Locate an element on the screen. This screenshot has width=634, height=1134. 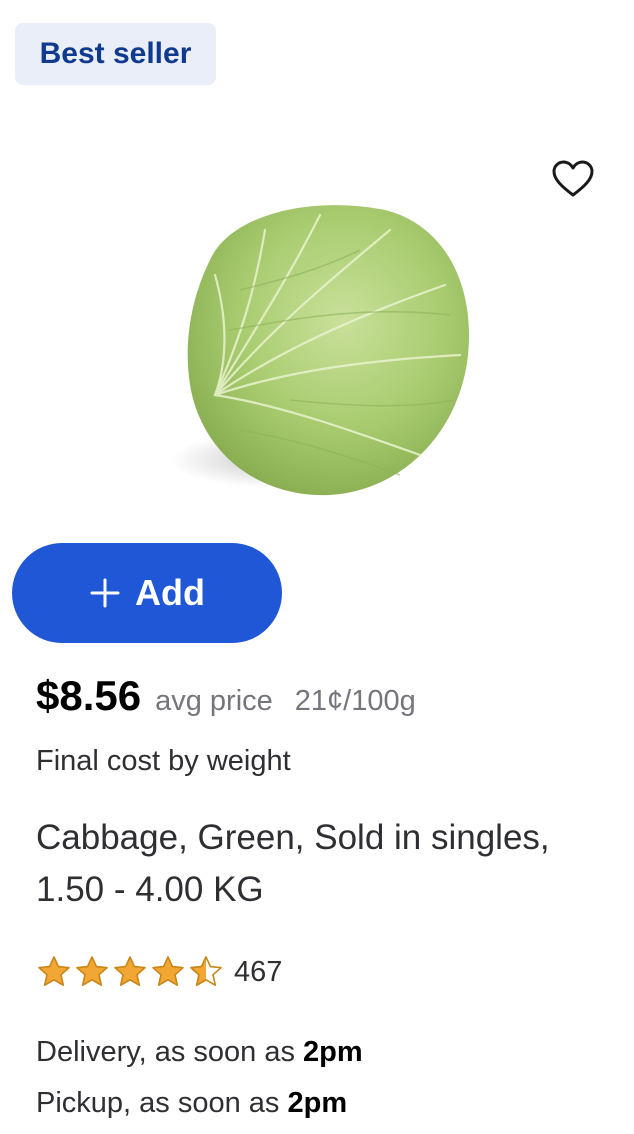
avg-price-label: avg price is located at coordinates (214, 701).